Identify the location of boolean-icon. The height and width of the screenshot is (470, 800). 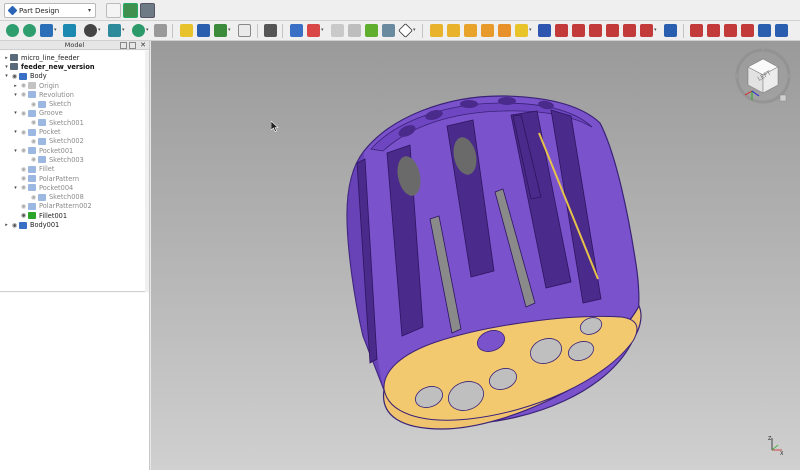
(764, 30).